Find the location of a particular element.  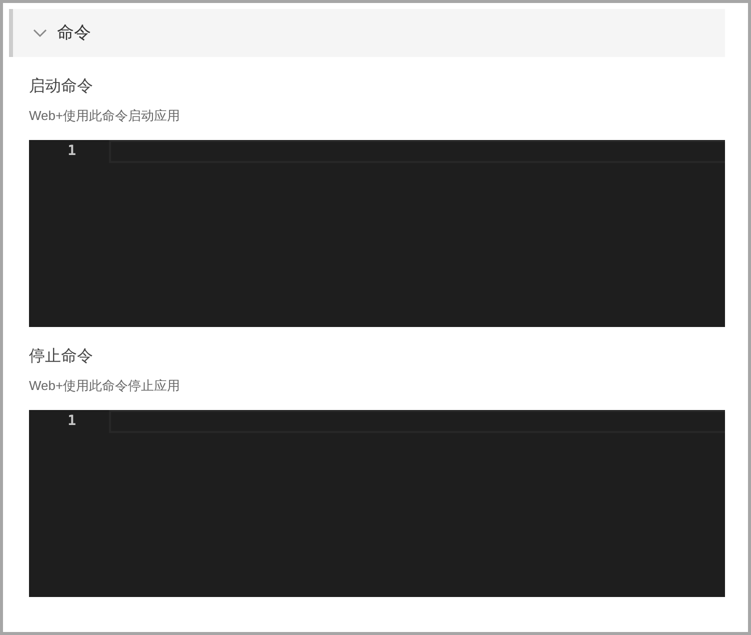

field-label: 停止命令 is located at coordinates (61, 356).